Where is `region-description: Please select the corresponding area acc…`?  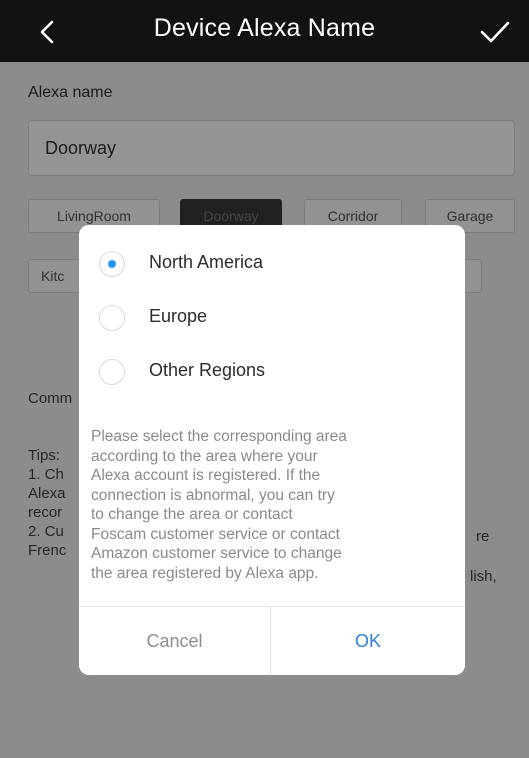
region-description: Please select the corresponding area acc… is located at coordinates (273, 505).